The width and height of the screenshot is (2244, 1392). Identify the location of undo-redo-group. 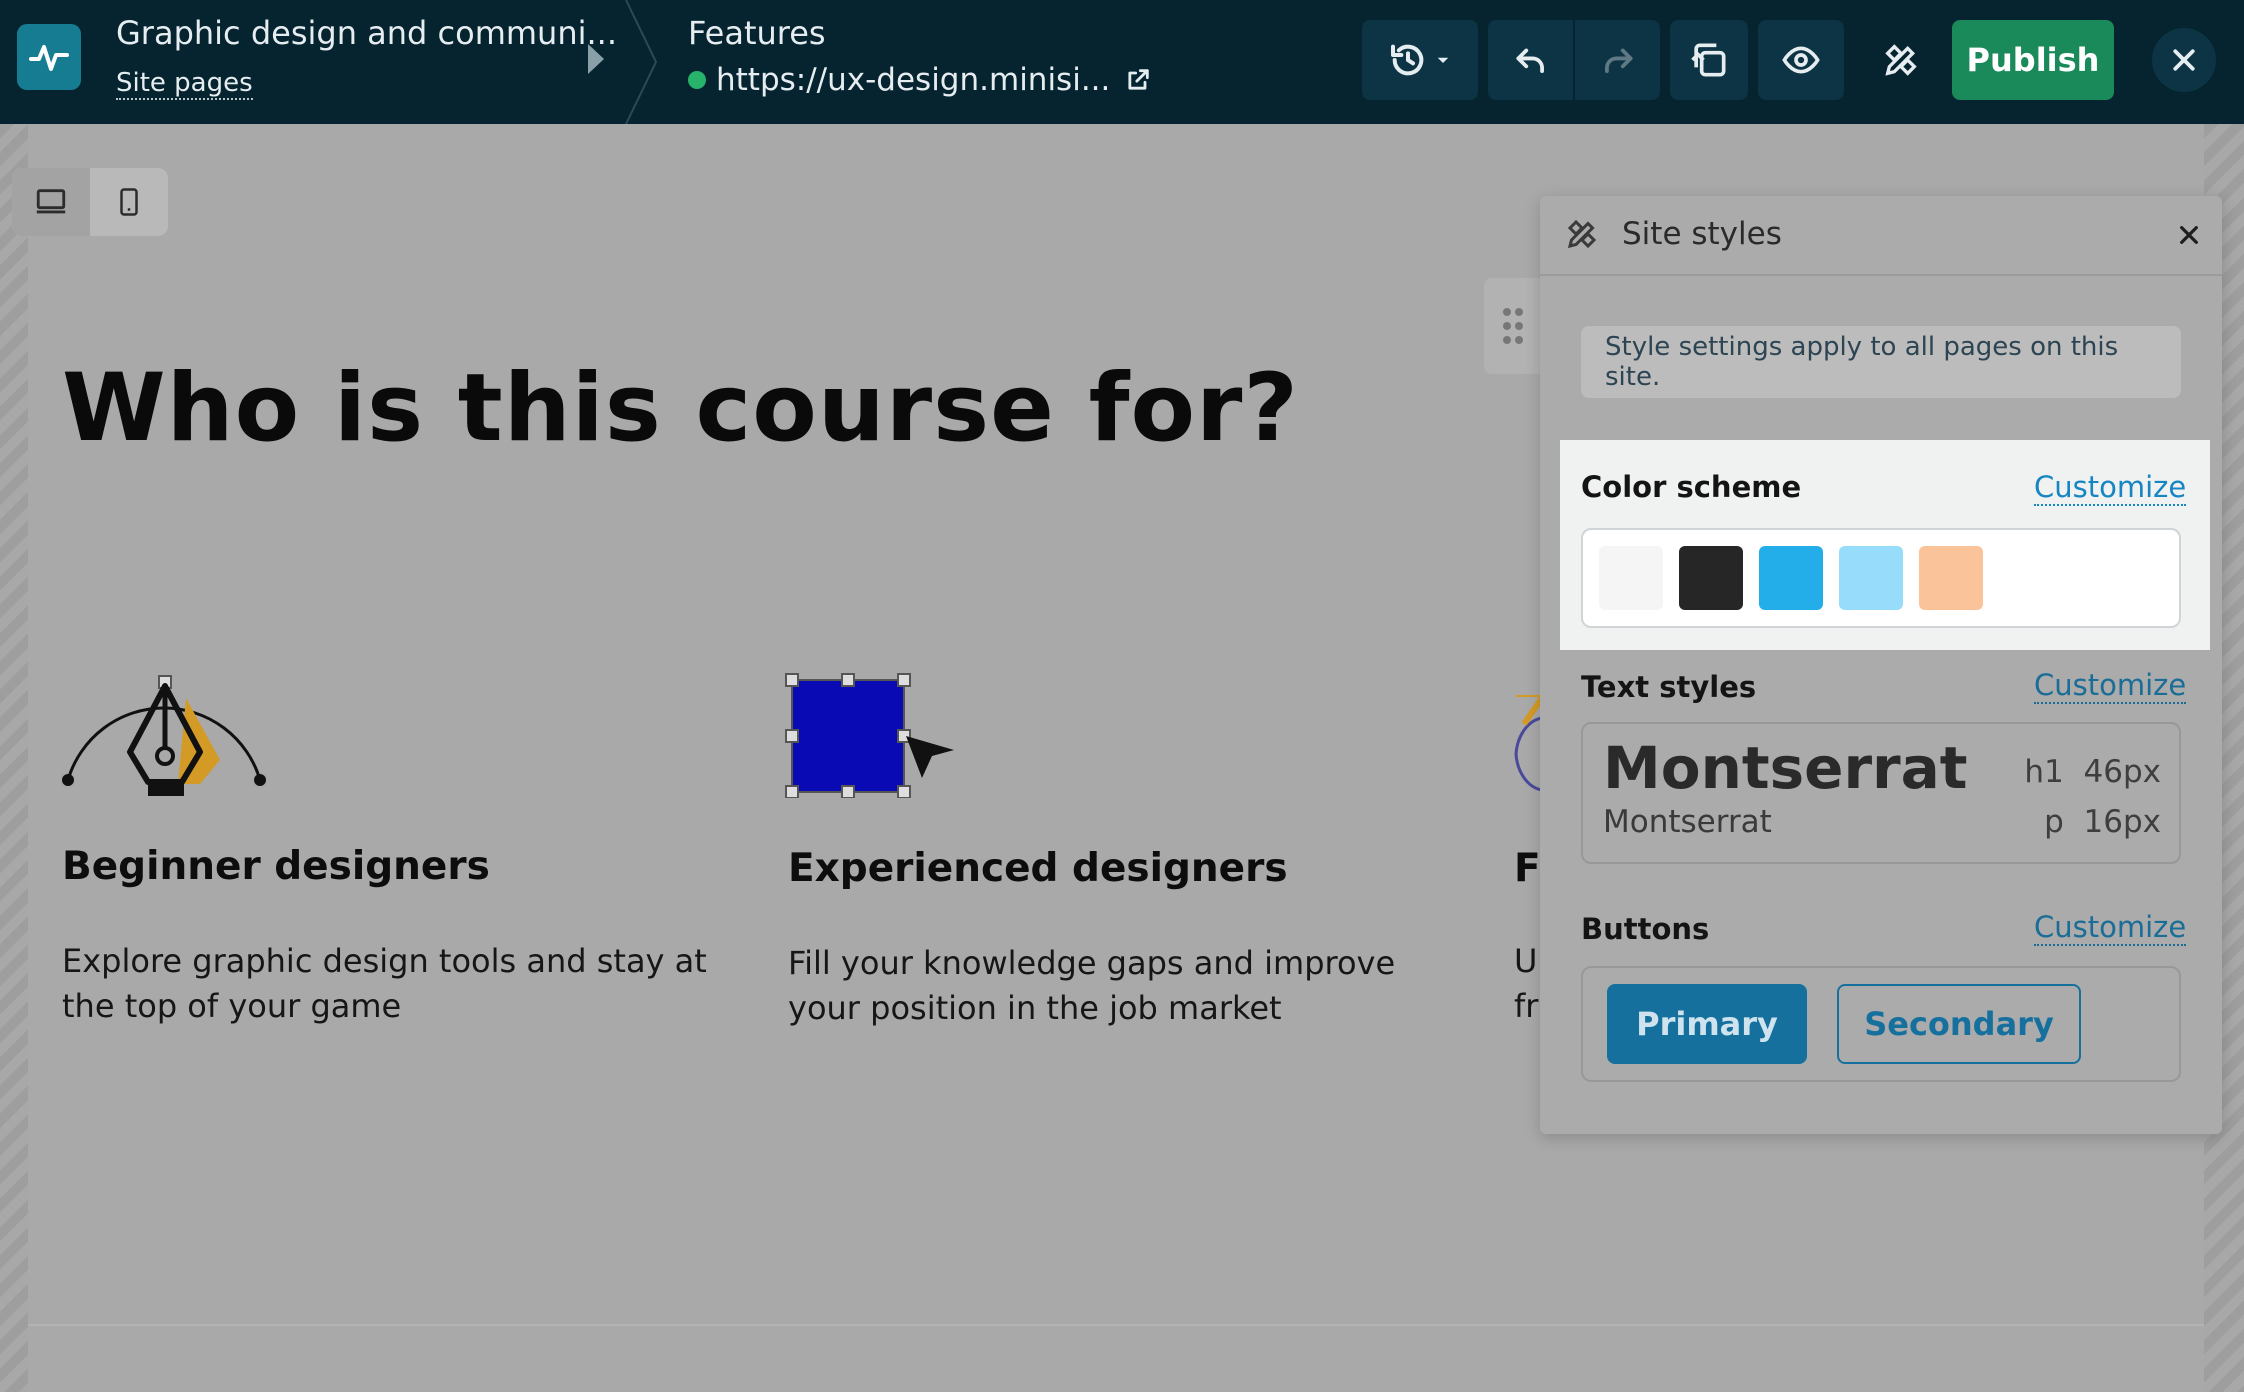
(1574, 60).